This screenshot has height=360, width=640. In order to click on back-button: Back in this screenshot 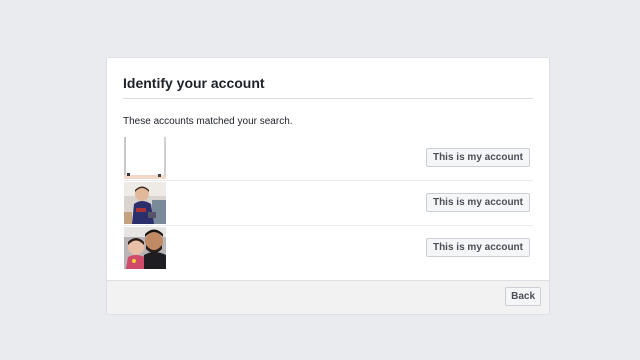, I will do `click(523, 296)`.